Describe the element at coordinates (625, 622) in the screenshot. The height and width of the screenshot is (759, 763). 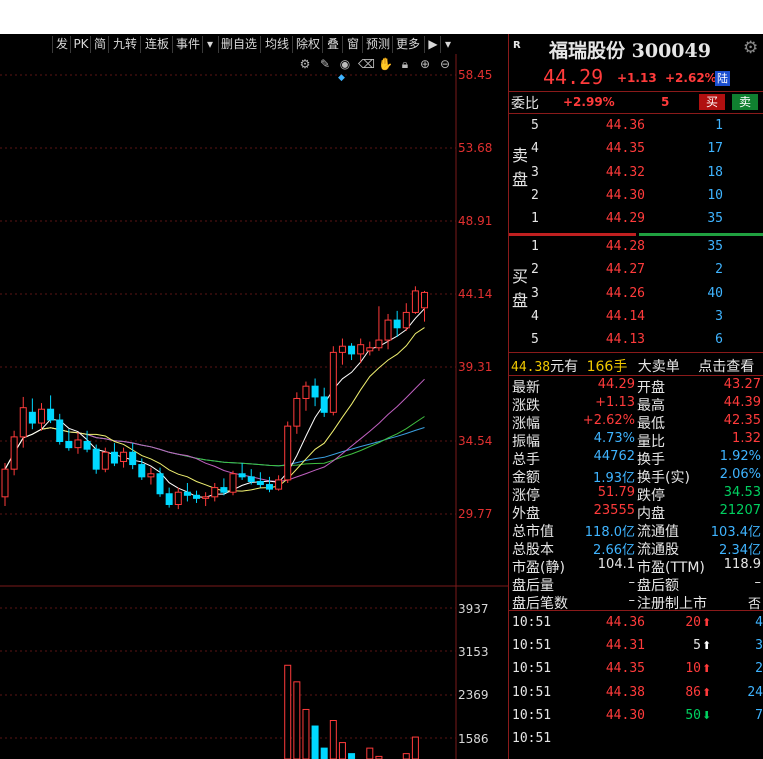
I see `tick-price: 44.36` at that location.